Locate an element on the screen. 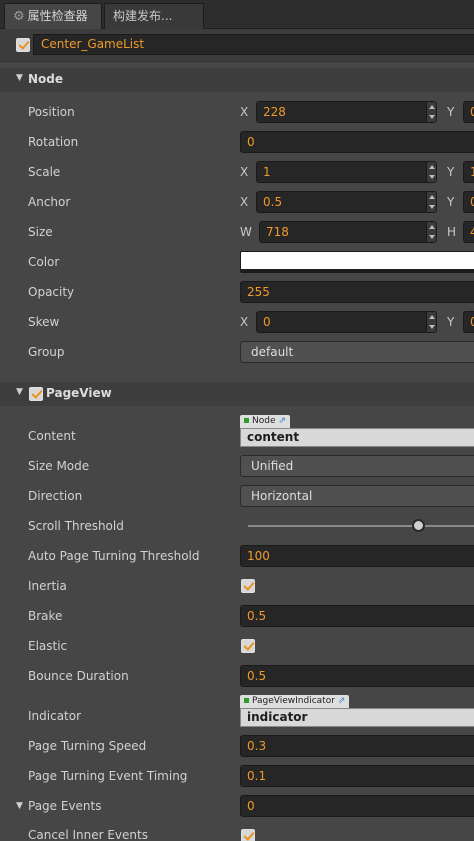 The width and height of the screenshot is (474, 841). position-row: Position X 228 Y 0 is located at coordinates (237, 112).